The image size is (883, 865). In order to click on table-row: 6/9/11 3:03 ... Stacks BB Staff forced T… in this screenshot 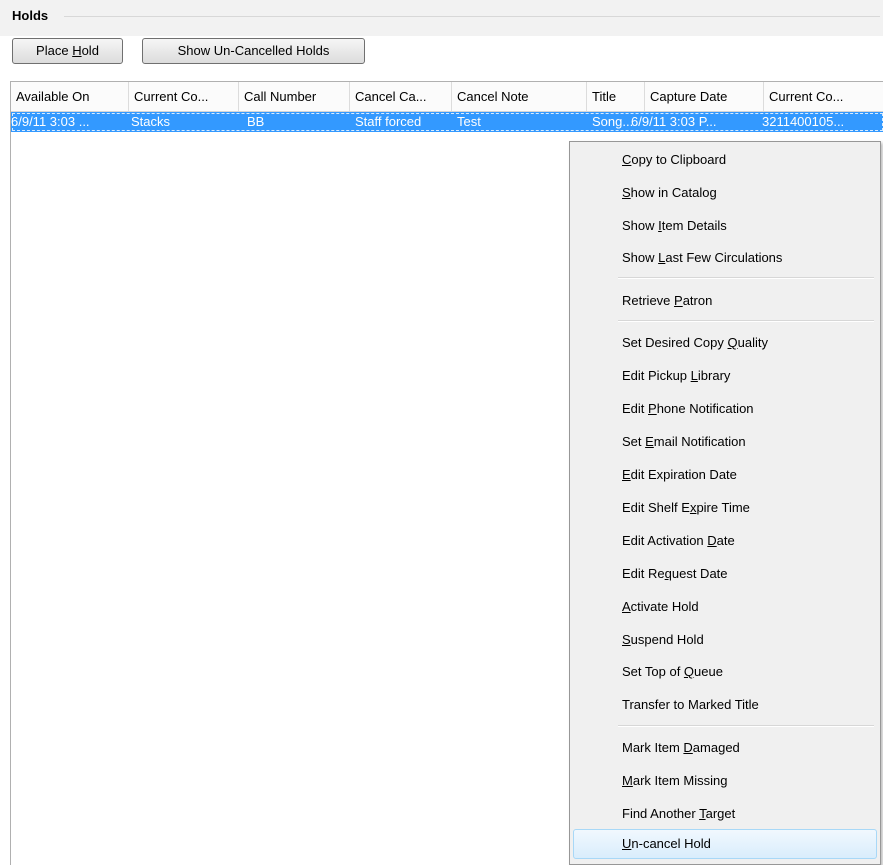, I will do `click(447, 122)`.